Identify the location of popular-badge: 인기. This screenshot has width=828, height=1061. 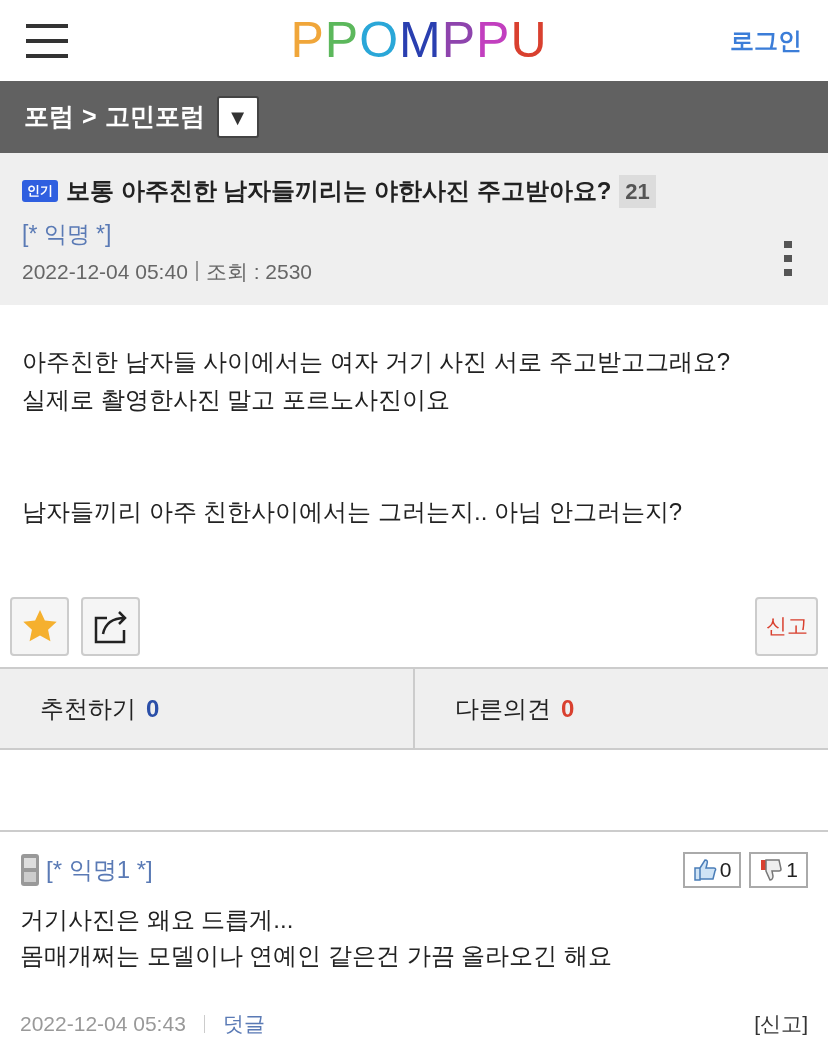
(40, 191).